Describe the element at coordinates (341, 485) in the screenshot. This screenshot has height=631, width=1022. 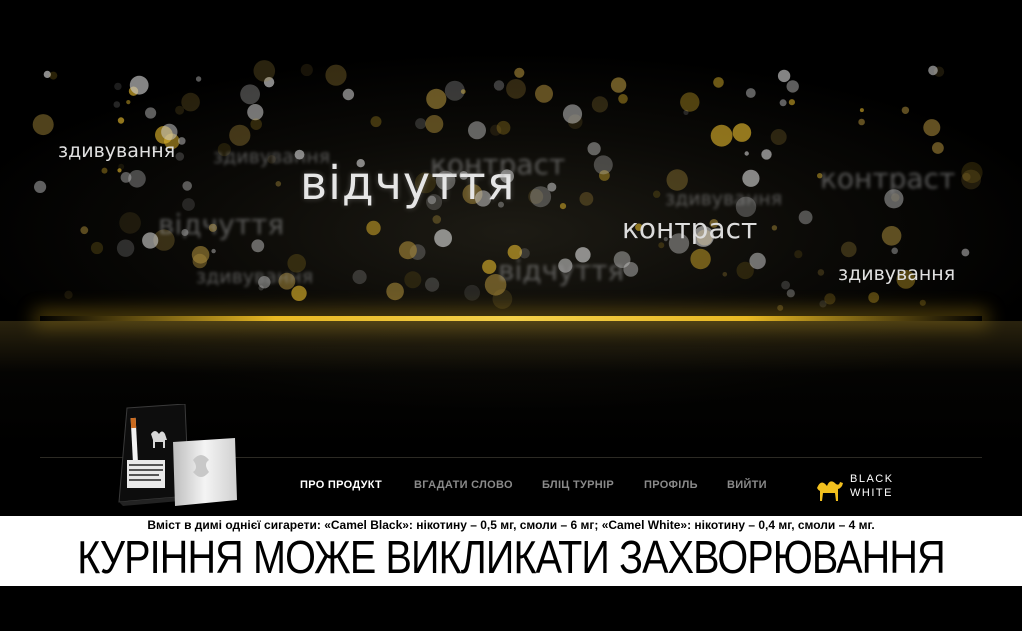
I see `nav-item-pro-produkt: ПРО ПРОДУКТ` at that location.